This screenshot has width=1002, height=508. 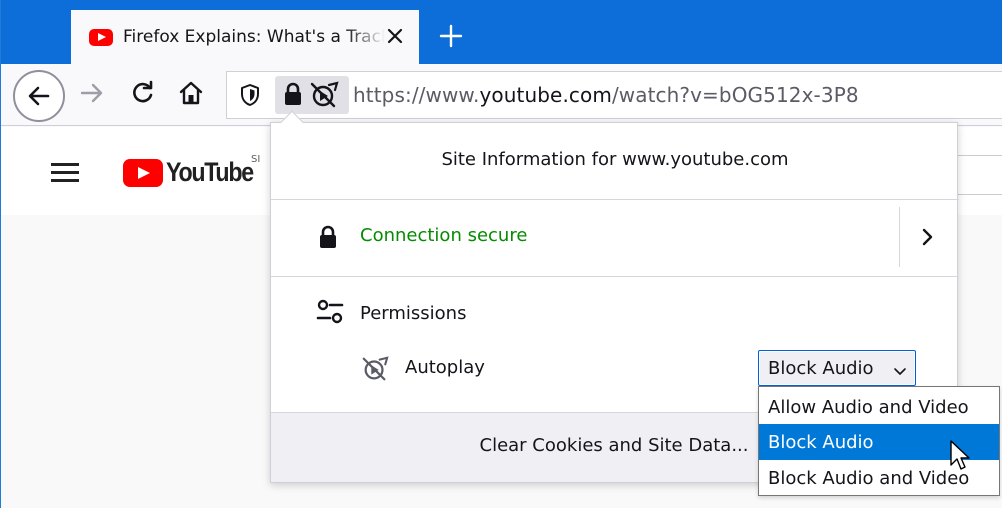 I want to click on back-button, so click(x=39, y=96).